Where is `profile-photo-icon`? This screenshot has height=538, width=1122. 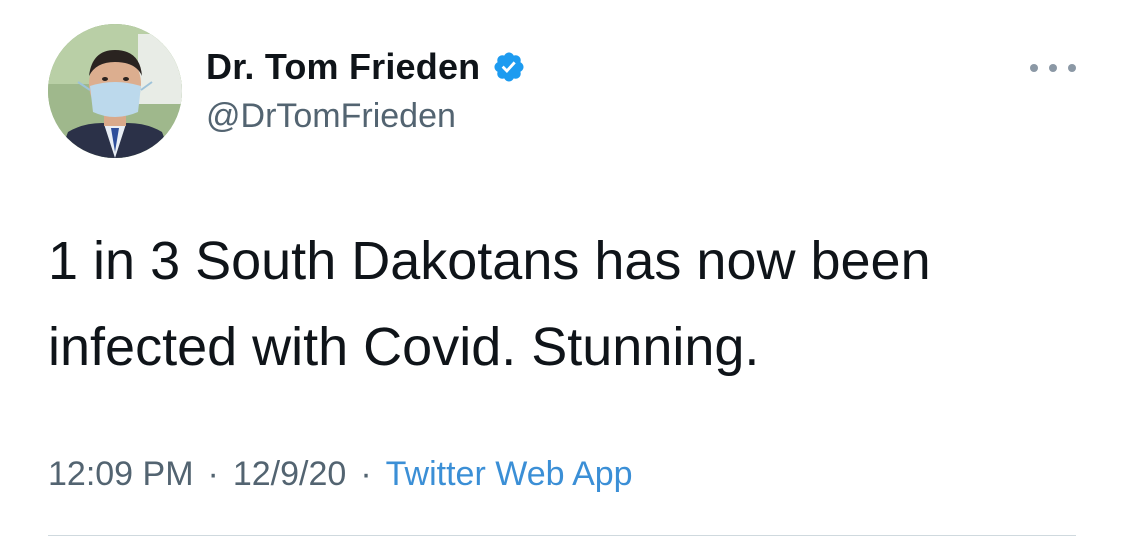 profile-photo-icon is located at coordinates (115, 91).